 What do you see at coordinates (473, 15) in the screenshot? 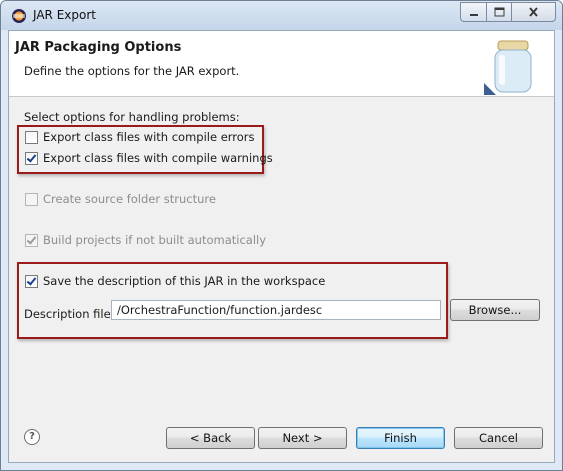
I see `minimize-icon` at bounding box center [473, 15].